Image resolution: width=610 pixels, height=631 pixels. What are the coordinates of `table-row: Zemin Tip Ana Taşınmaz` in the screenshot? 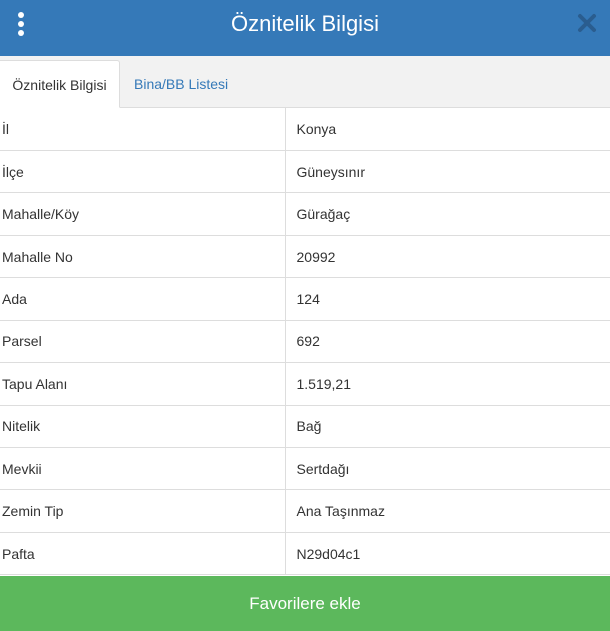 It's located at (305, 511).